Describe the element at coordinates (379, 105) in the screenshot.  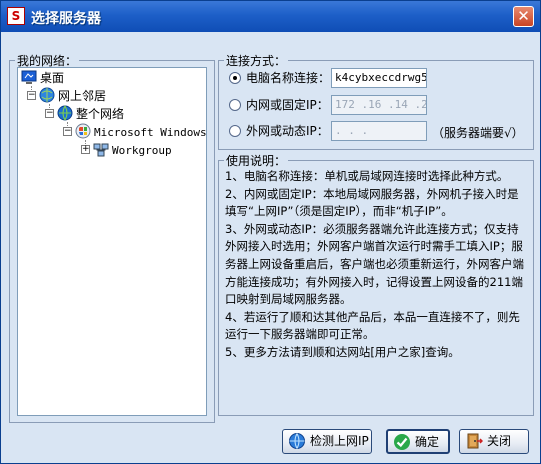
I see `lan-ip-input: 172 .16 .14 .21` at that location.